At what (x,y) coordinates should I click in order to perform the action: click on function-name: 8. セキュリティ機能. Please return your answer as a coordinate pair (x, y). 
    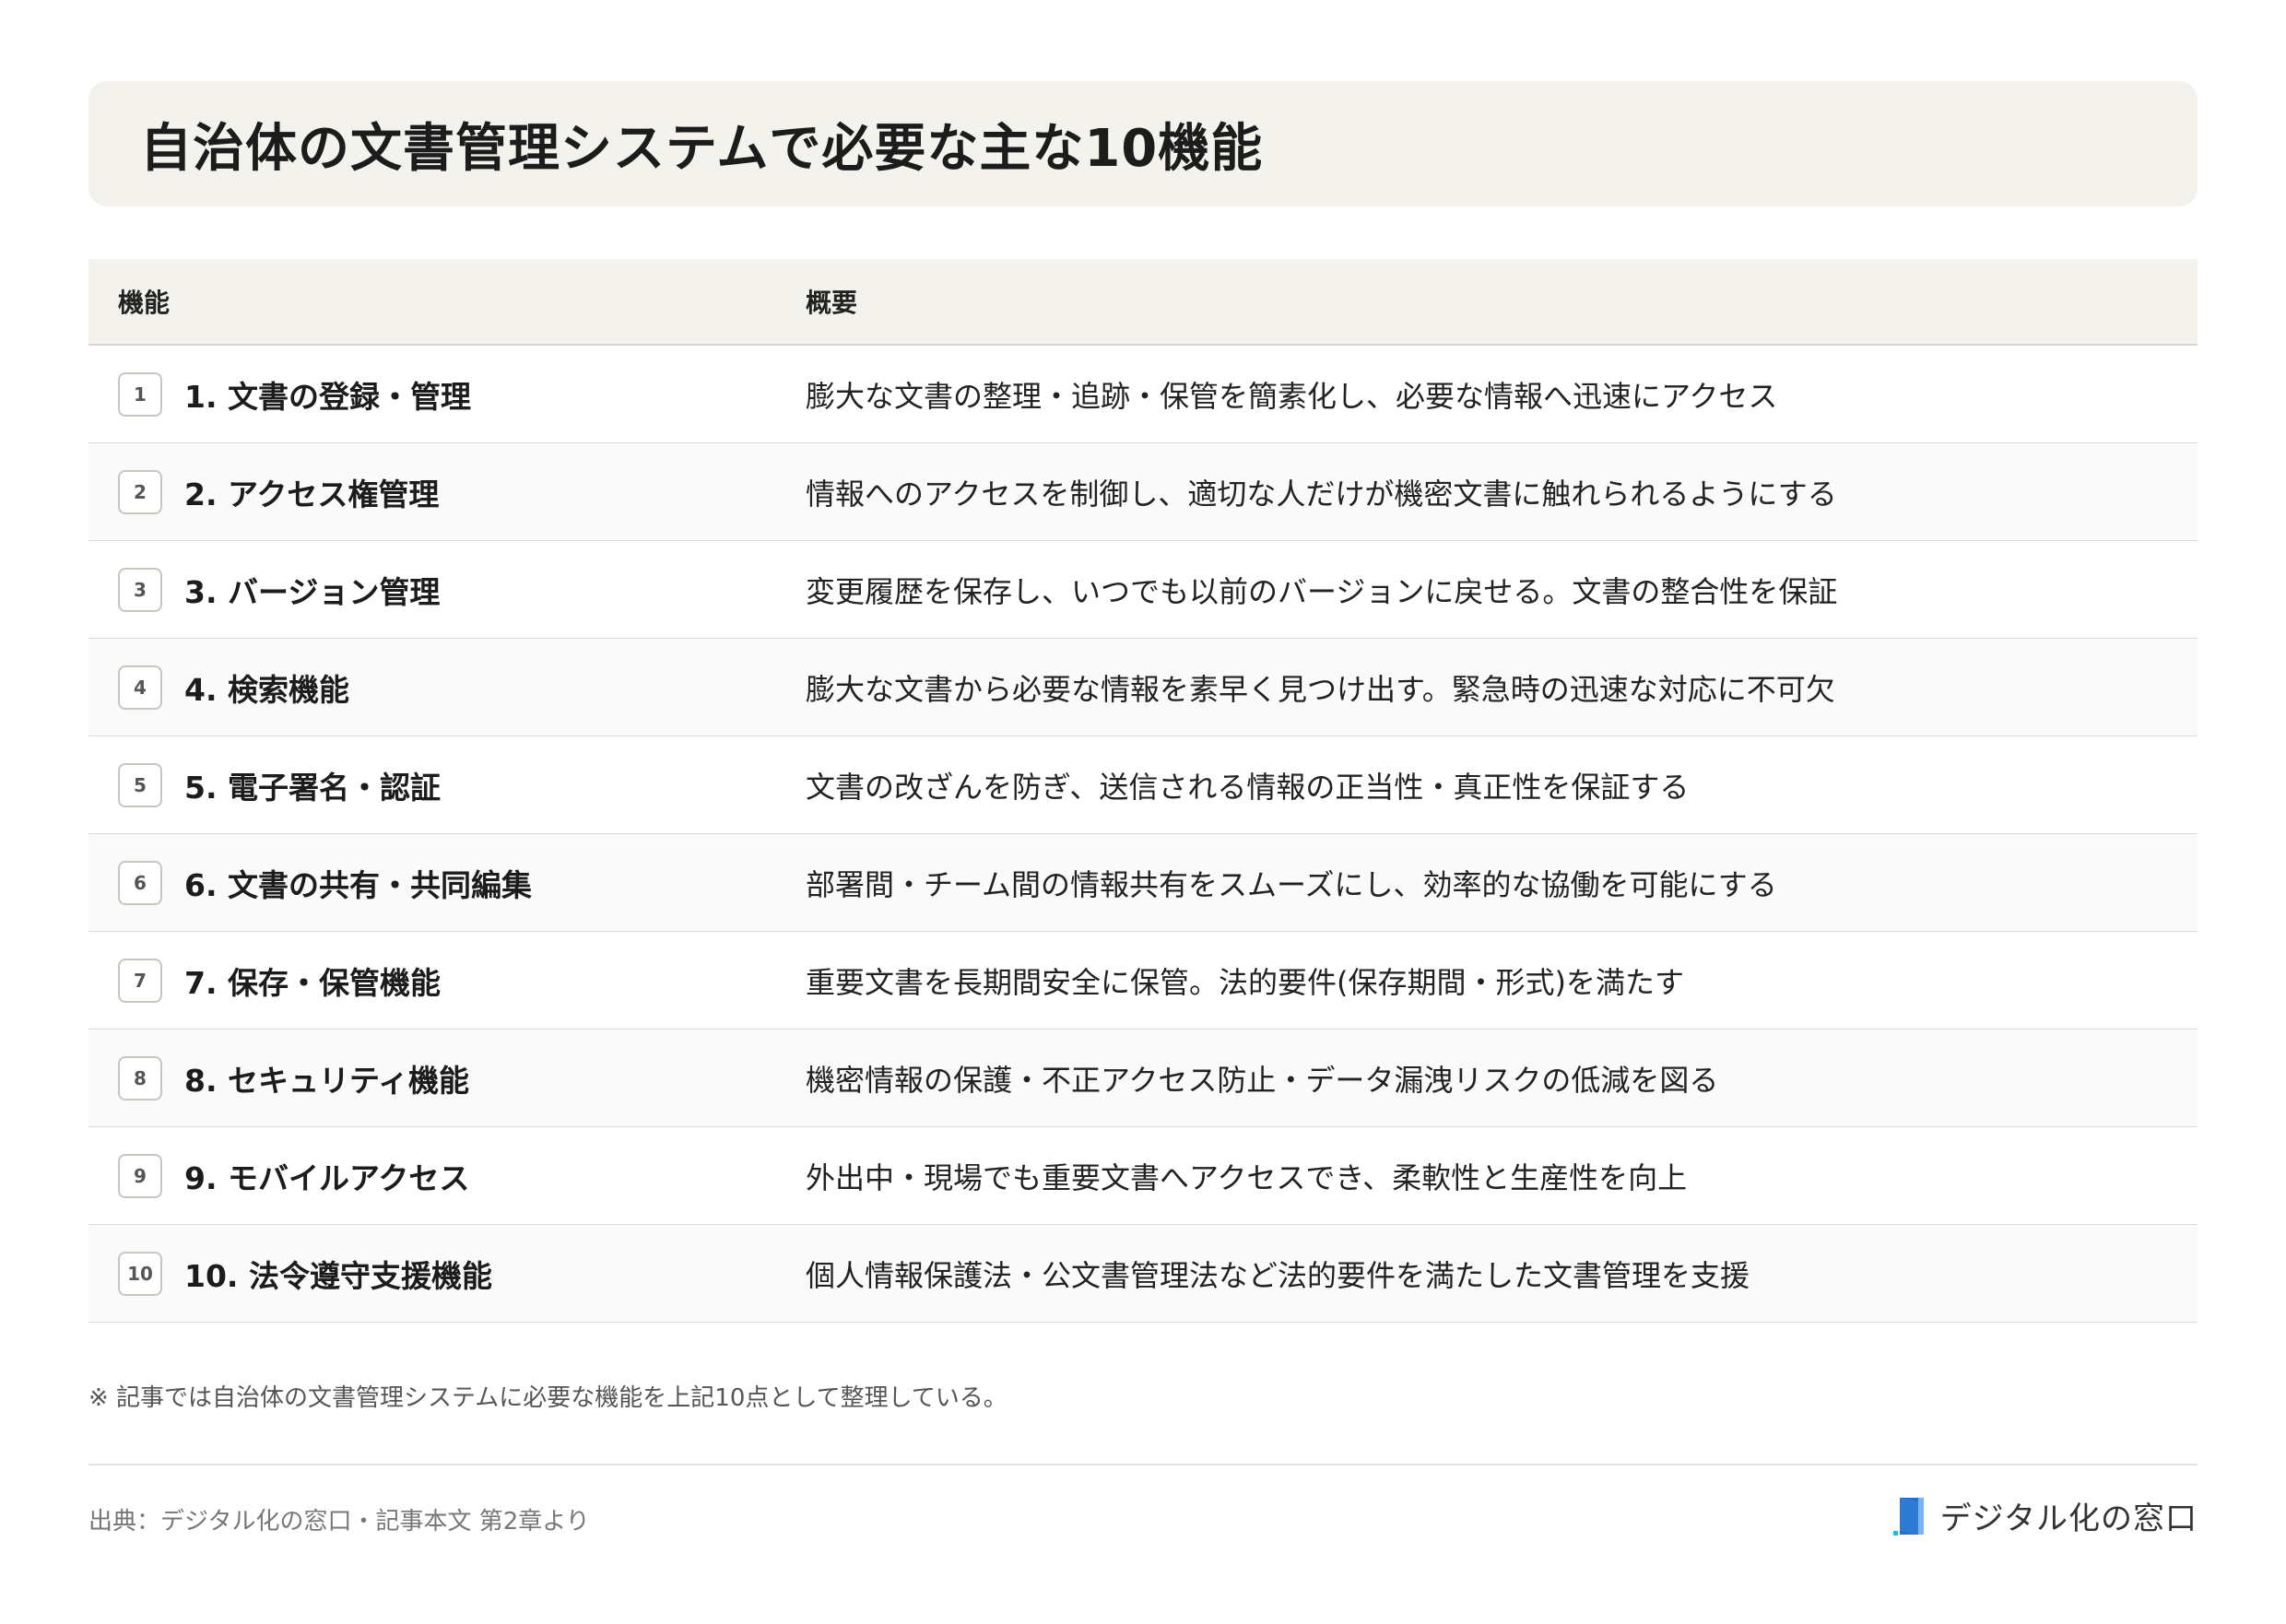
    Looking at the image, I should click on (327, 1080).